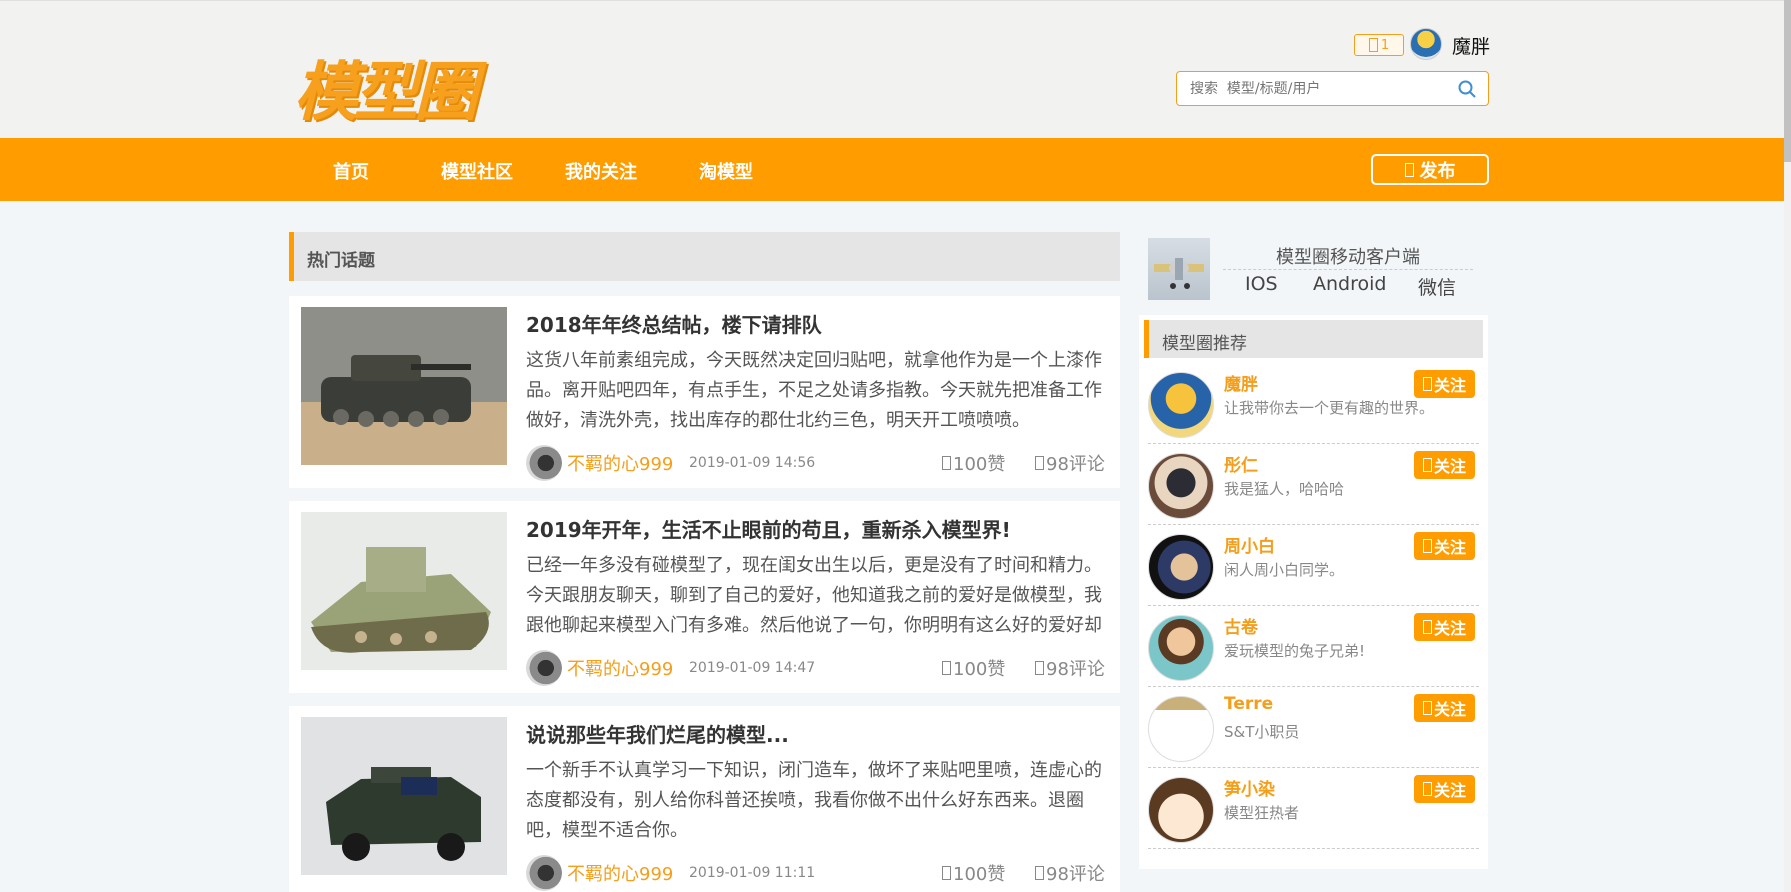 This screenshot has width=1791, height=892. What do you see at coordinates (1409, 169) in the screenshot?
I see `publish-icon` at bounding box center [1409, 169].